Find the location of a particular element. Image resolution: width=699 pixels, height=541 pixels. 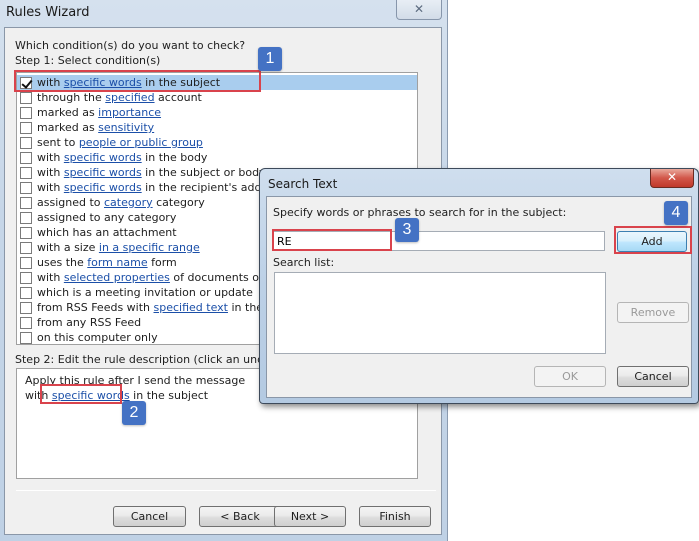

condition-item: through the specified account is located at coordinates (217, 97).